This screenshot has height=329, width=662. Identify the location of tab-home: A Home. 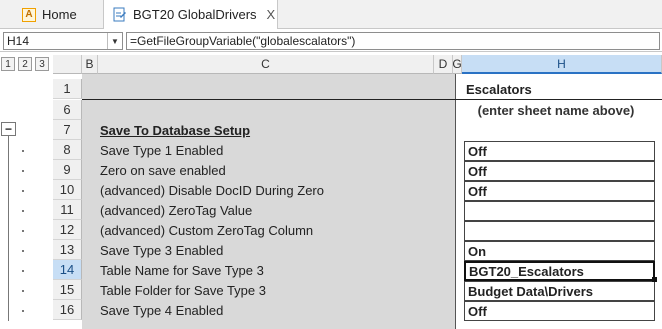
(57, 14).